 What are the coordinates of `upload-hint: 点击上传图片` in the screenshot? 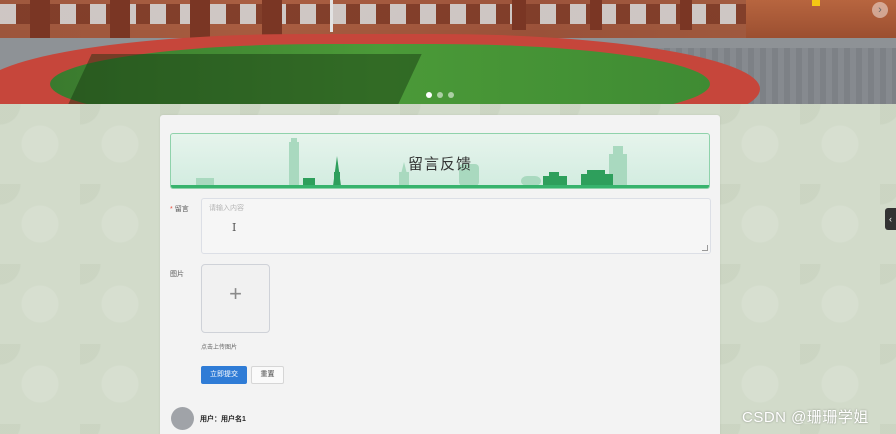 It's located at (219, 348).